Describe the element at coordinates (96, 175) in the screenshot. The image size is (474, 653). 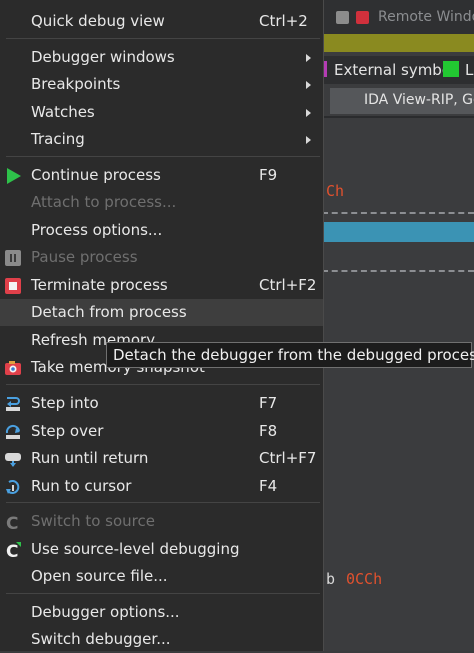
I see `menu-item-label: Continue process` at that location.